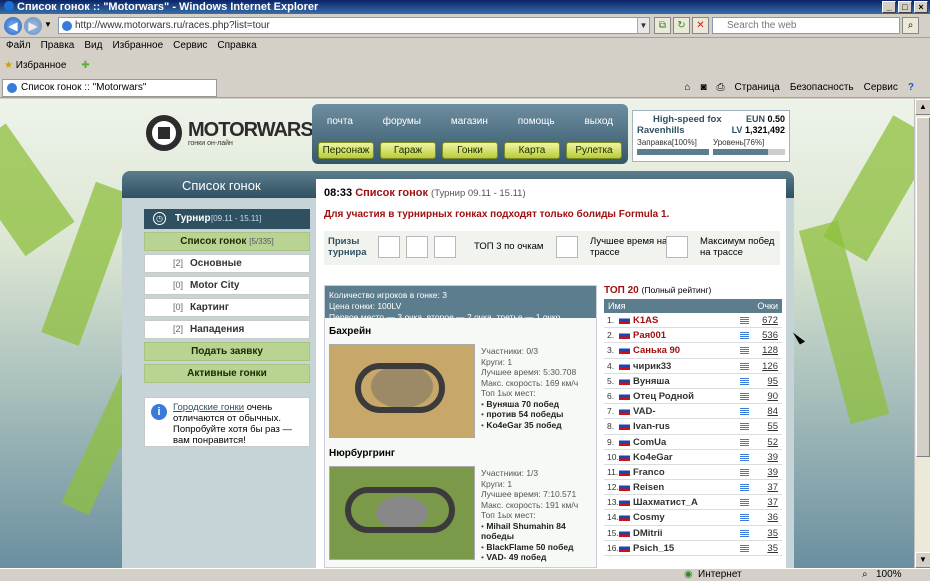  Describe the element at coordinates (649, 517) in the screenshot. I see `player-name: Cosmy` at that location.